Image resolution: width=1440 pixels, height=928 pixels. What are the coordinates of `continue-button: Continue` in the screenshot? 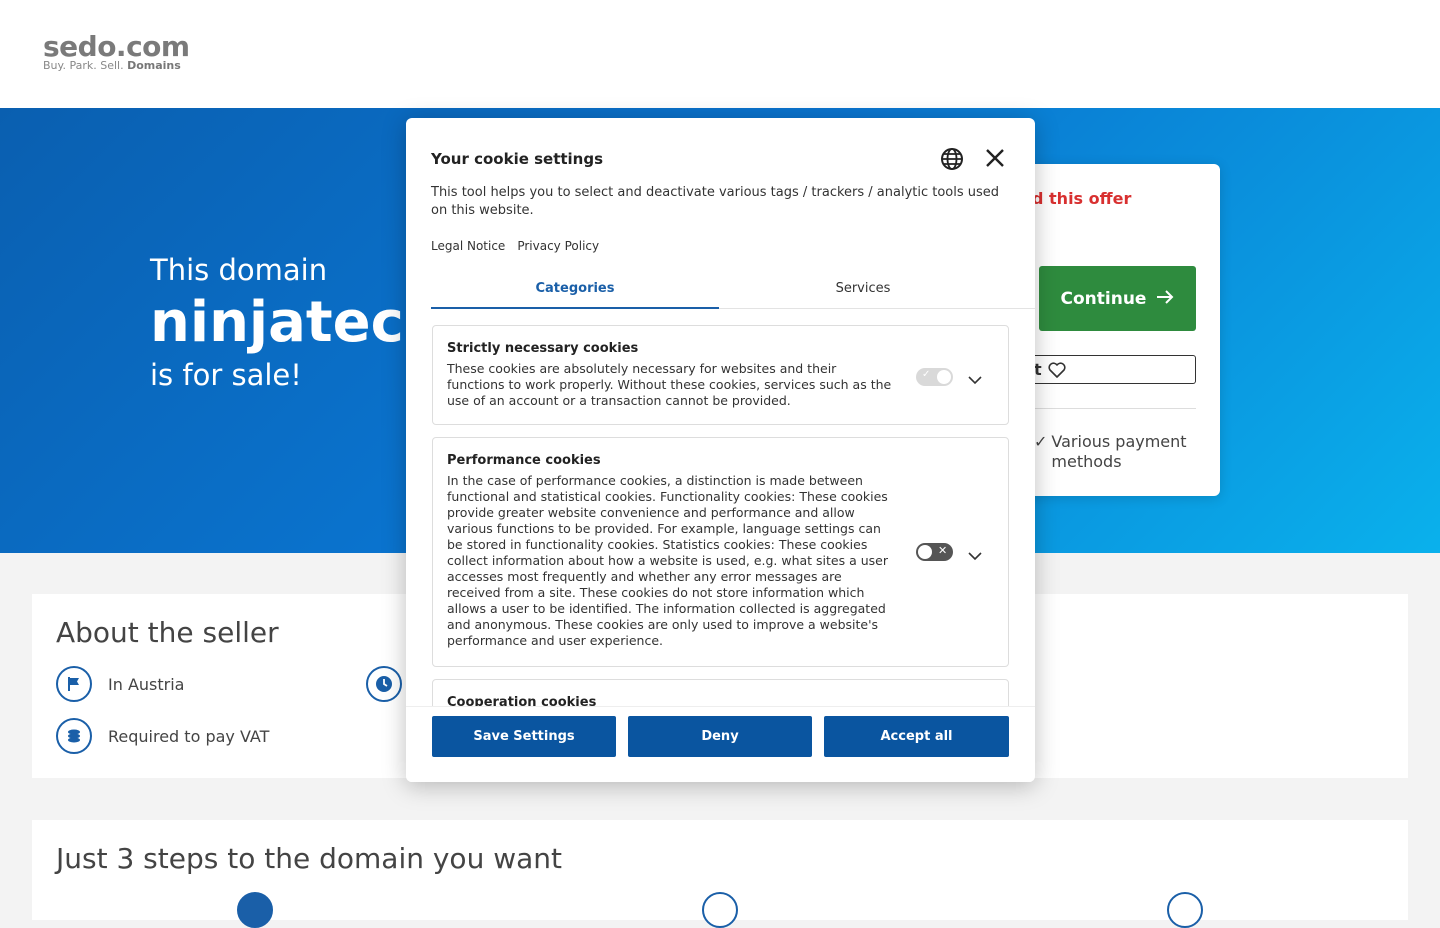 It's located at (1117, 298).